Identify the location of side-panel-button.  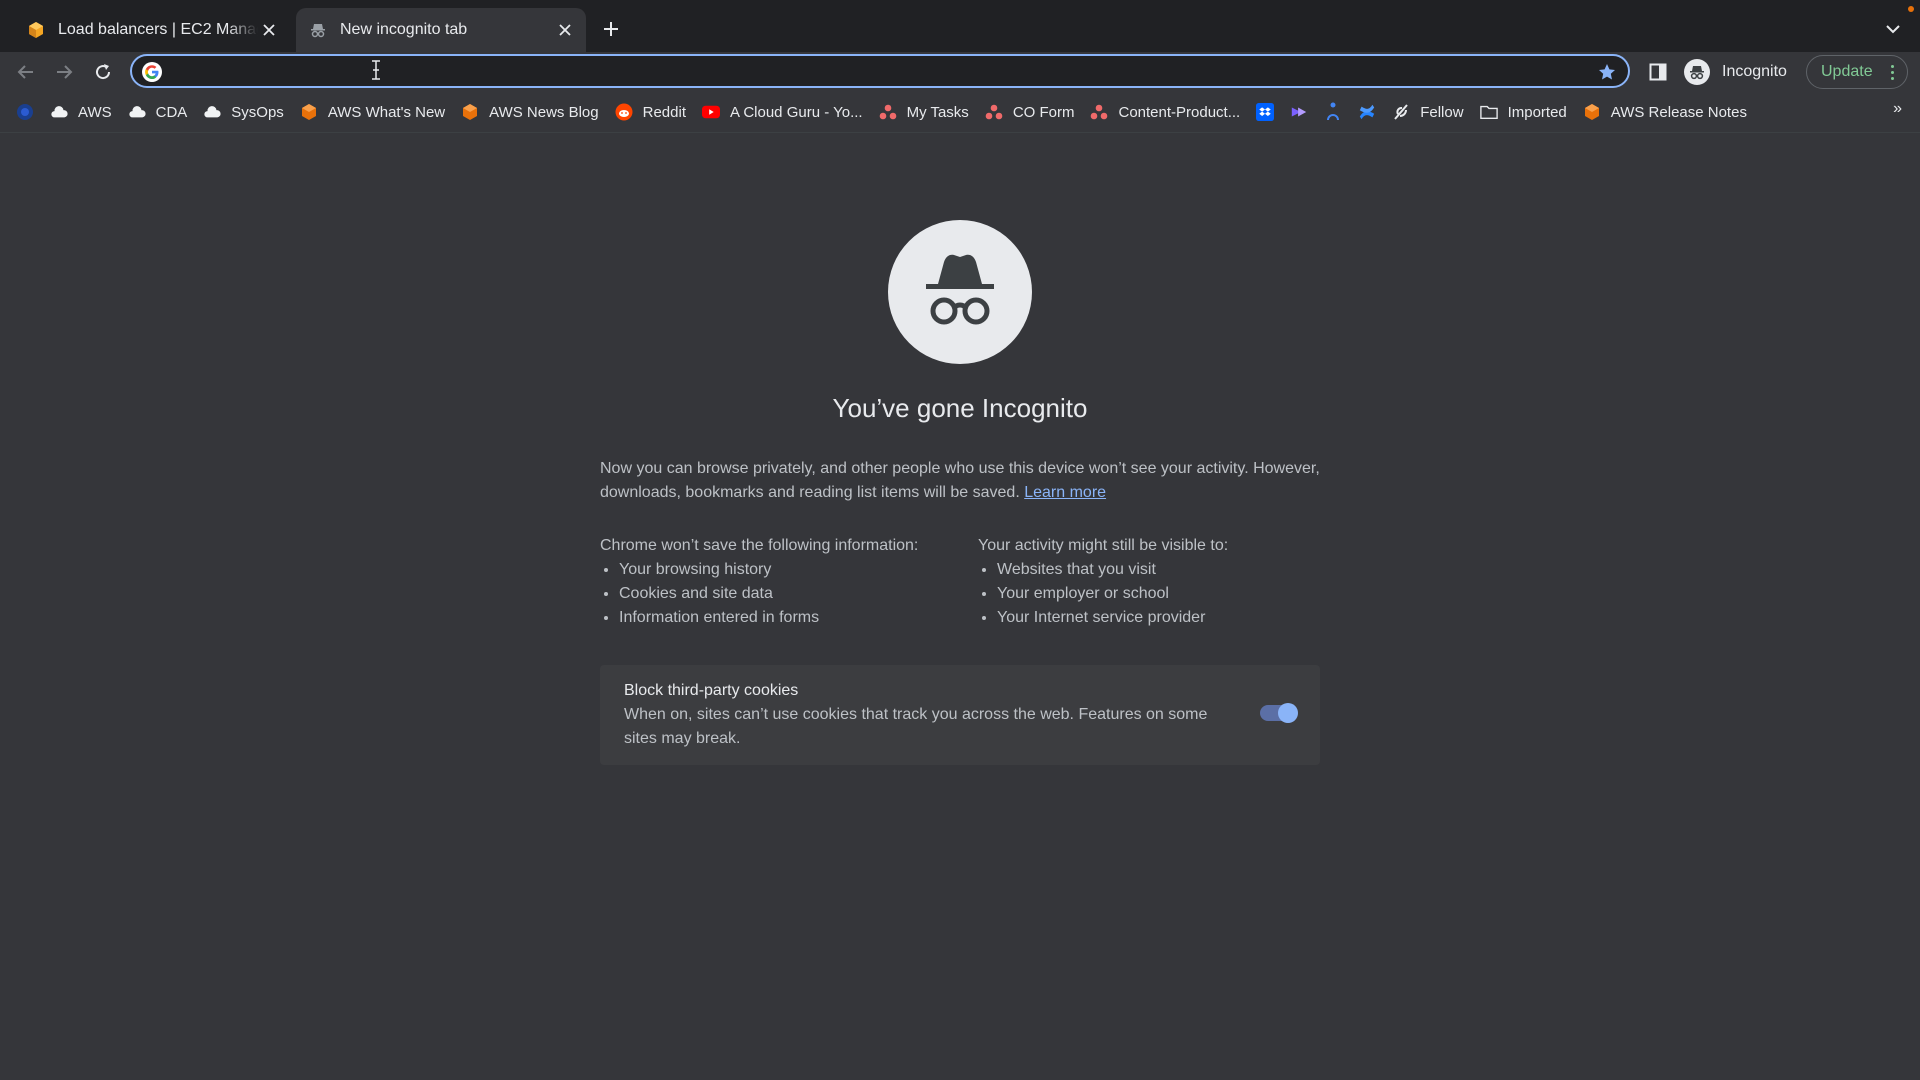
(1658, 72).